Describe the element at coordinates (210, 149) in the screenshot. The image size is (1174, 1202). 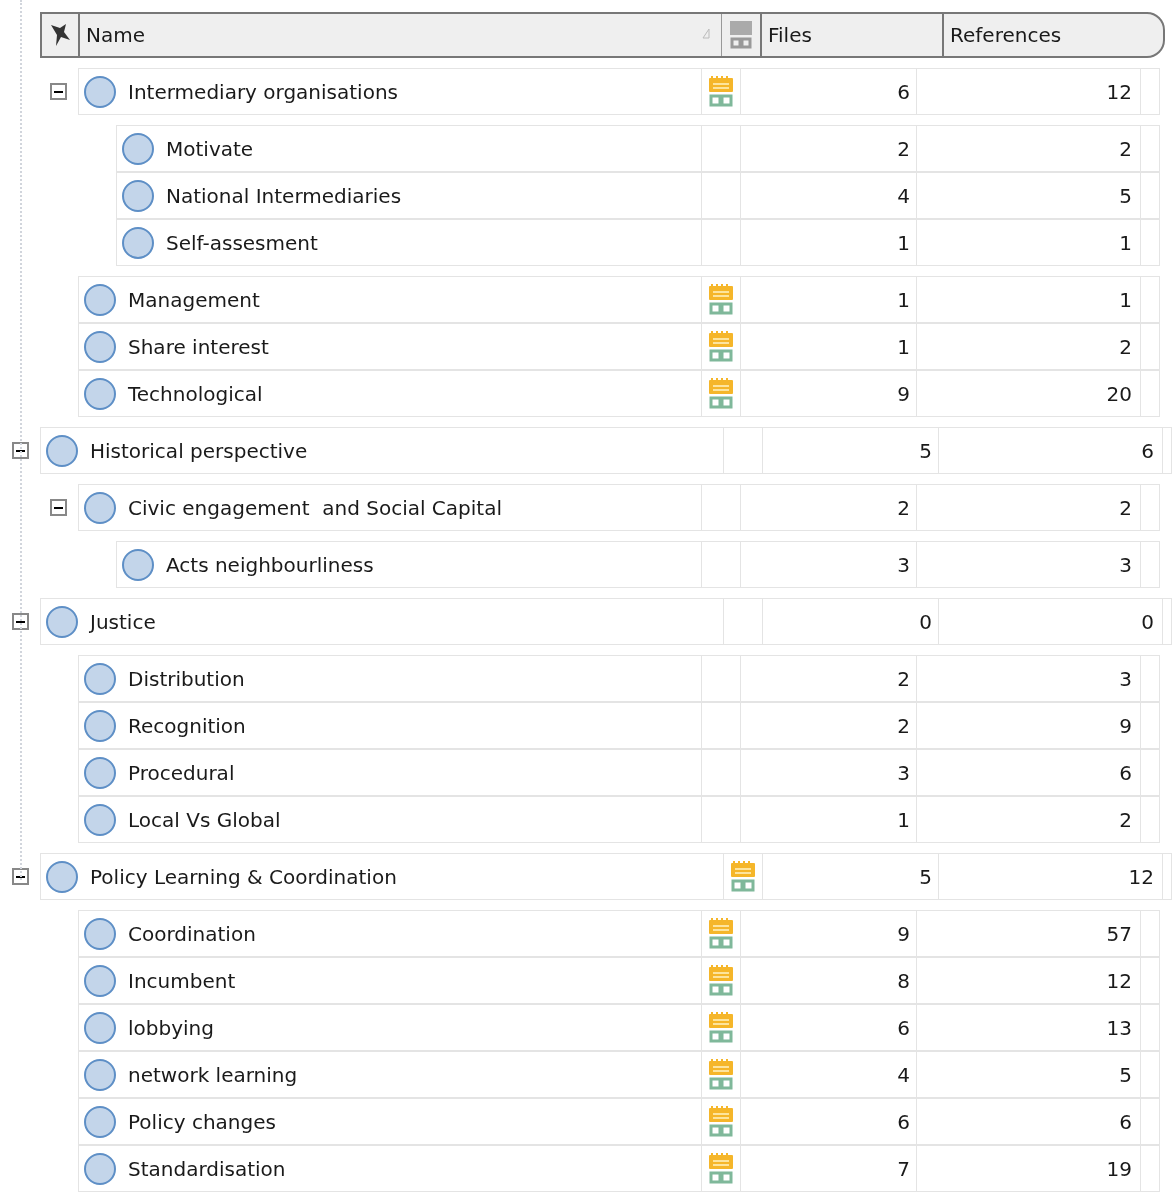
I see `node-name: Motivate` at that location.